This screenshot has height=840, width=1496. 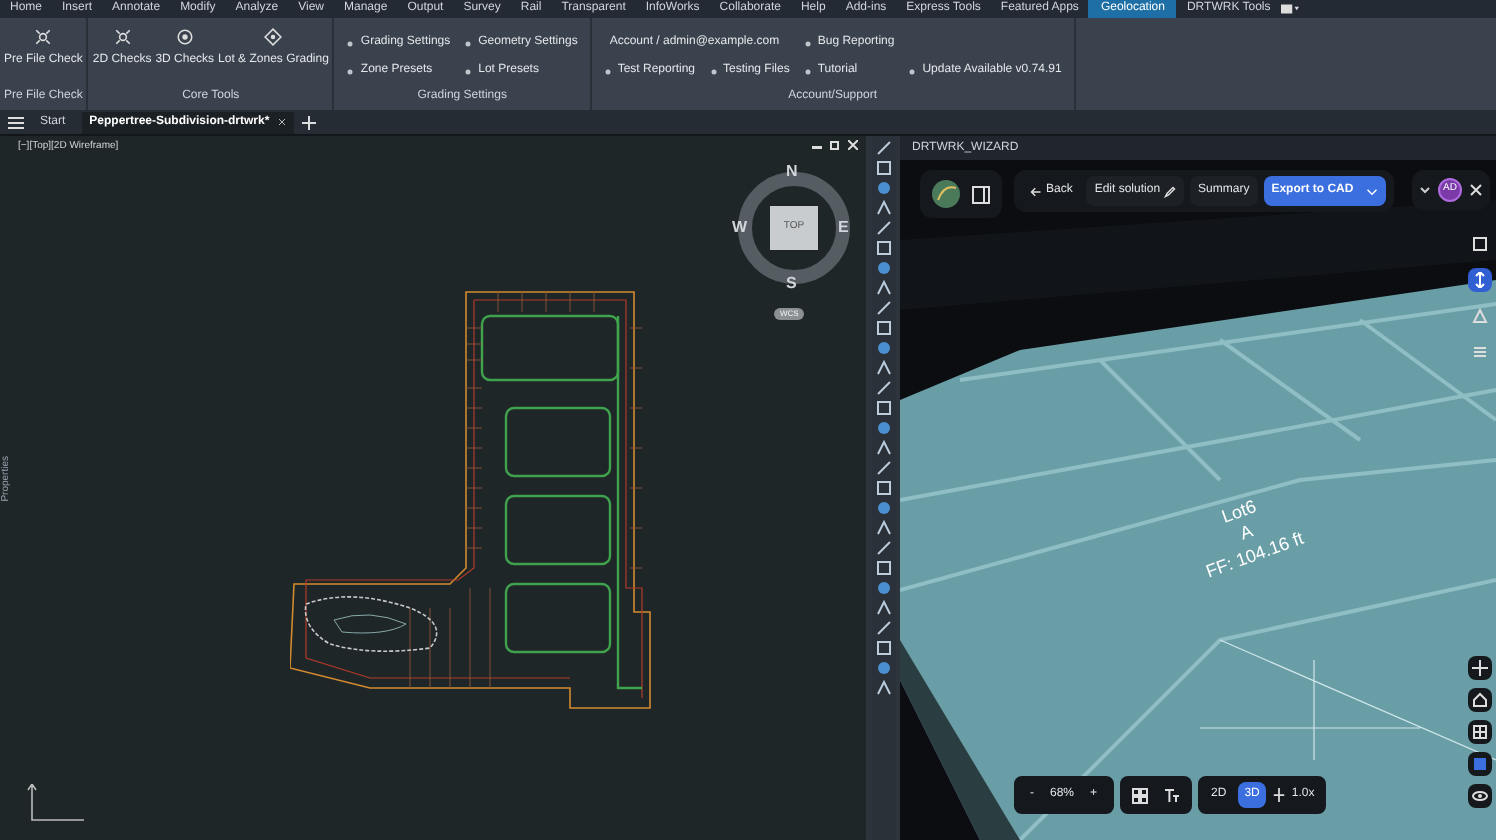 What do you see at coordinates (1246, 533) in the screenshot?
I see `lot-zone: A` at bounding box center [1246, 533].